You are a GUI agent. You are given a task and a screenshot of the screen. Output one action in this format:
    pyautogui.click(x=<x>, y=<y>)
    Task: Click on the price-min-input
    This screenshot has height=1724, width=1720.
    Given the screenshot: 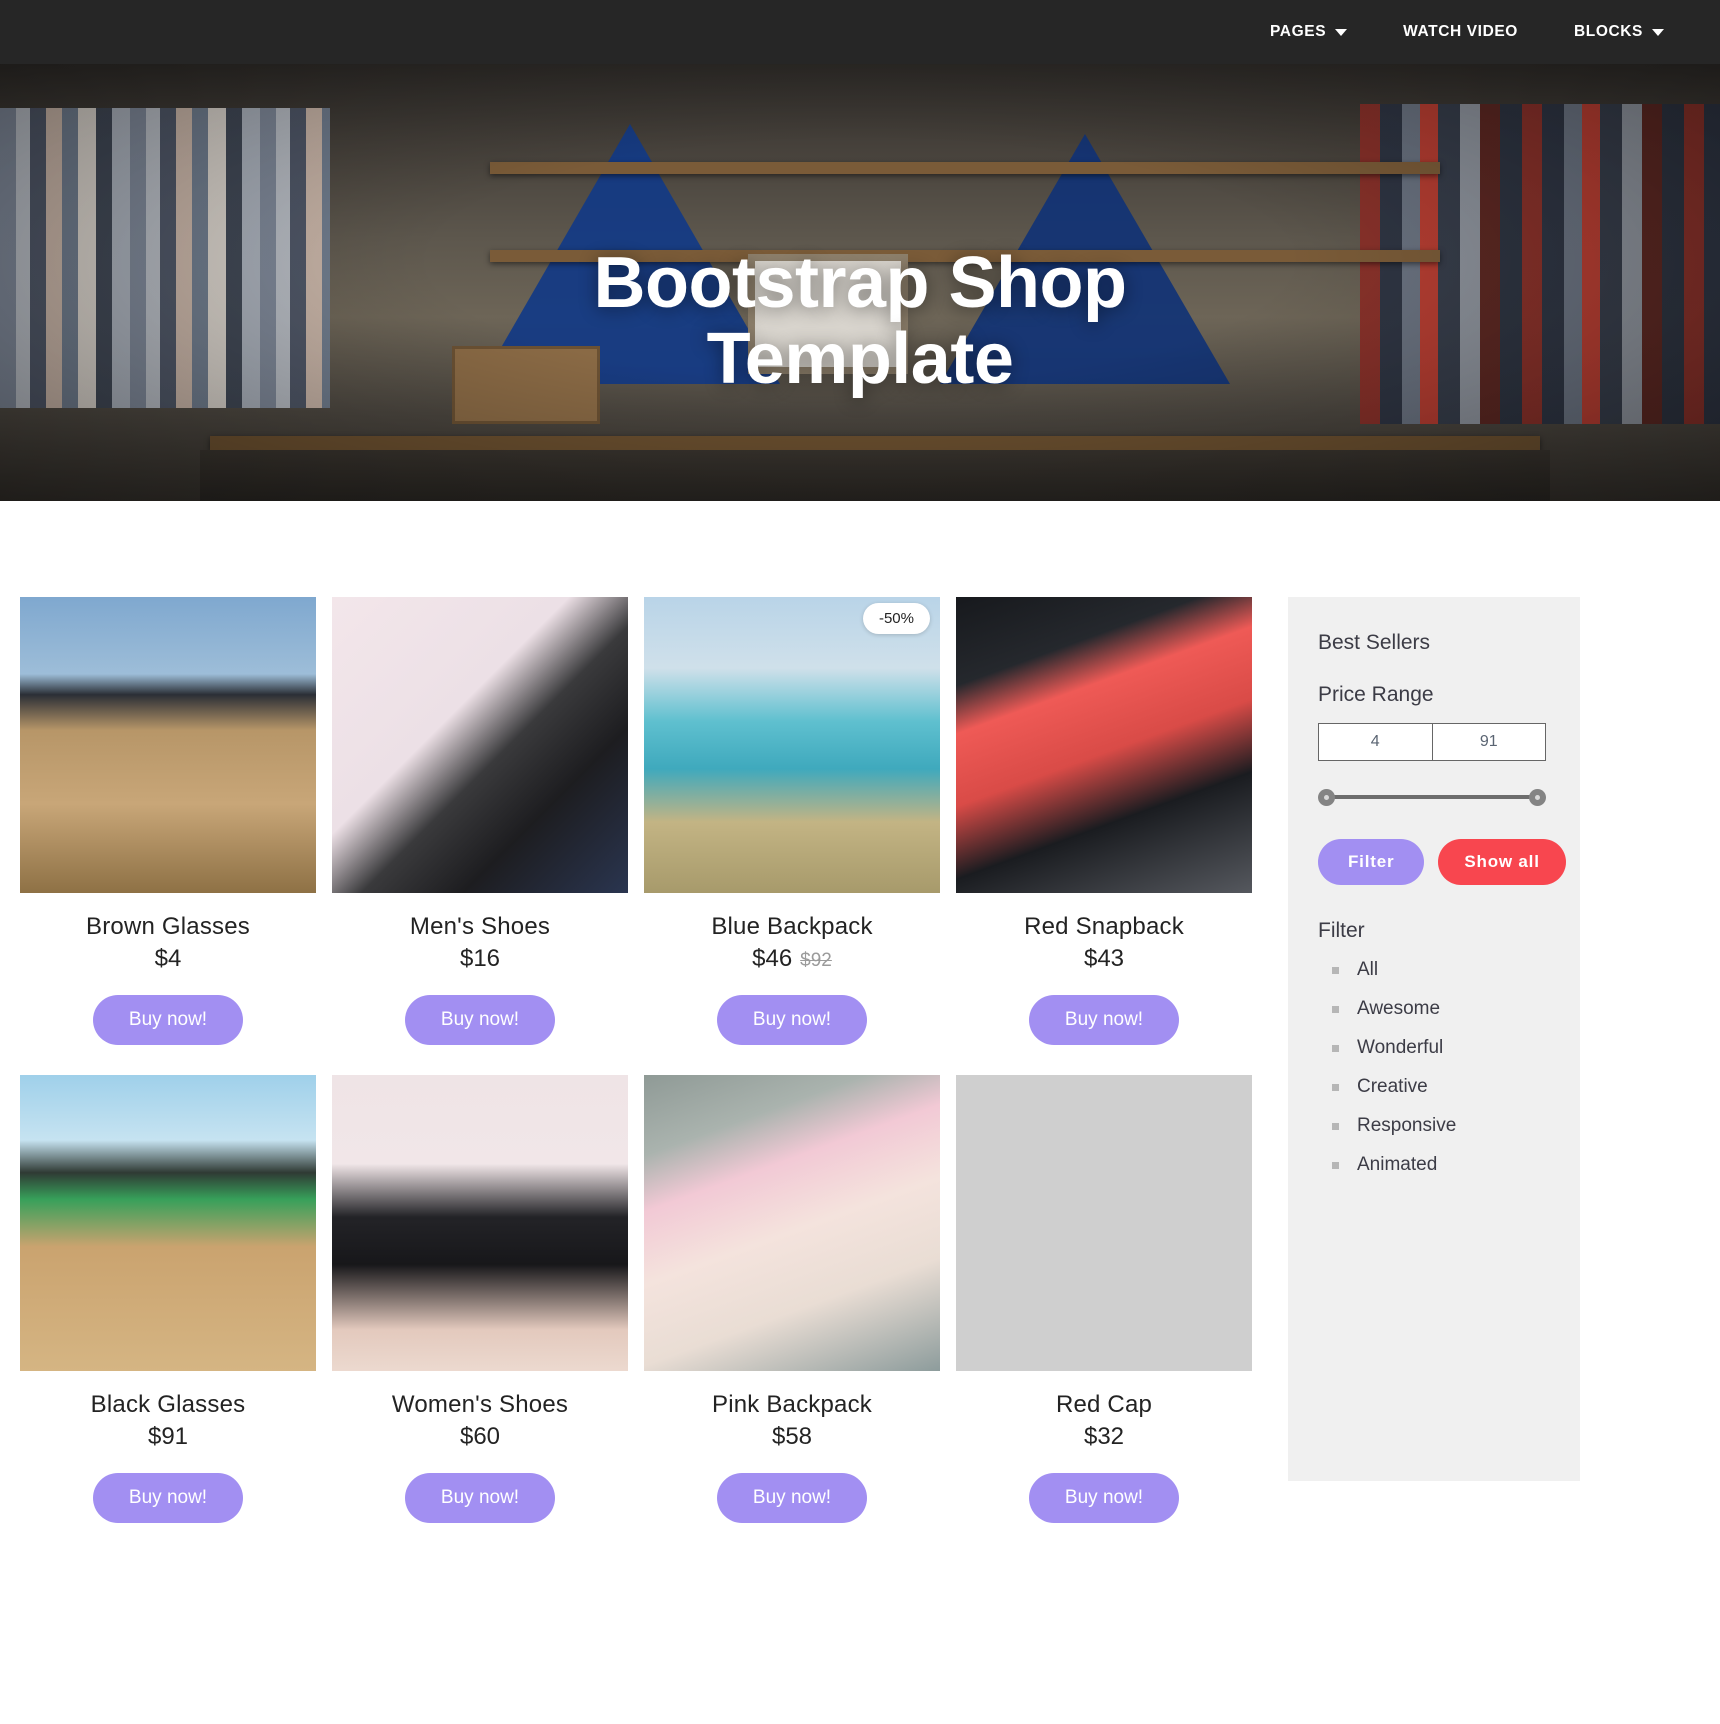 What is the action you would take?
    pyautogui.click(x=1375, y=742)
    